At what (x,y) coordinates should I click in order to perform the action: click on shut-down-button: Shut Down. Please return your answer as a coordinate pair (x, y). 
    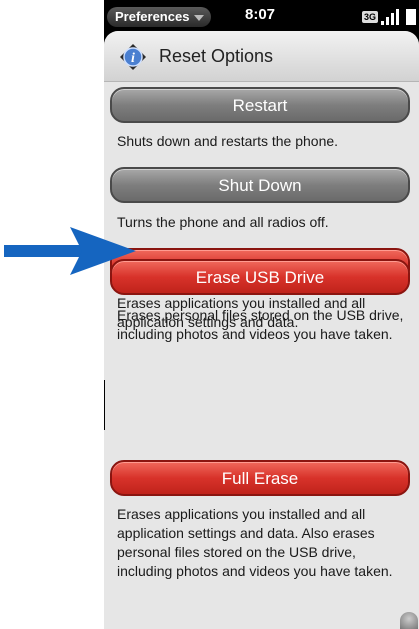
    Looking at the image, I should click on (260, 185).